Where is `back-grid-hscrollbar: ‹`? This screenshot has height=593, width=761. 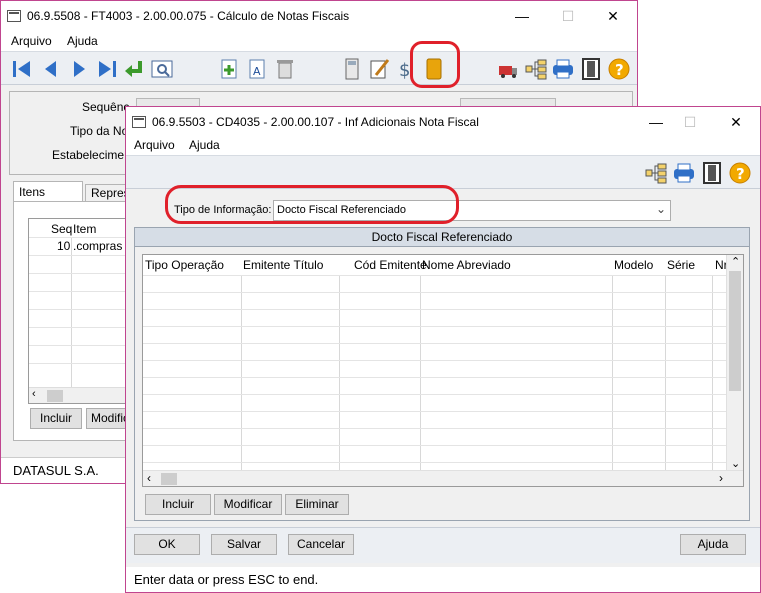
back-grid-hscrollbar: ‹ is located at coordinates (80, 395).